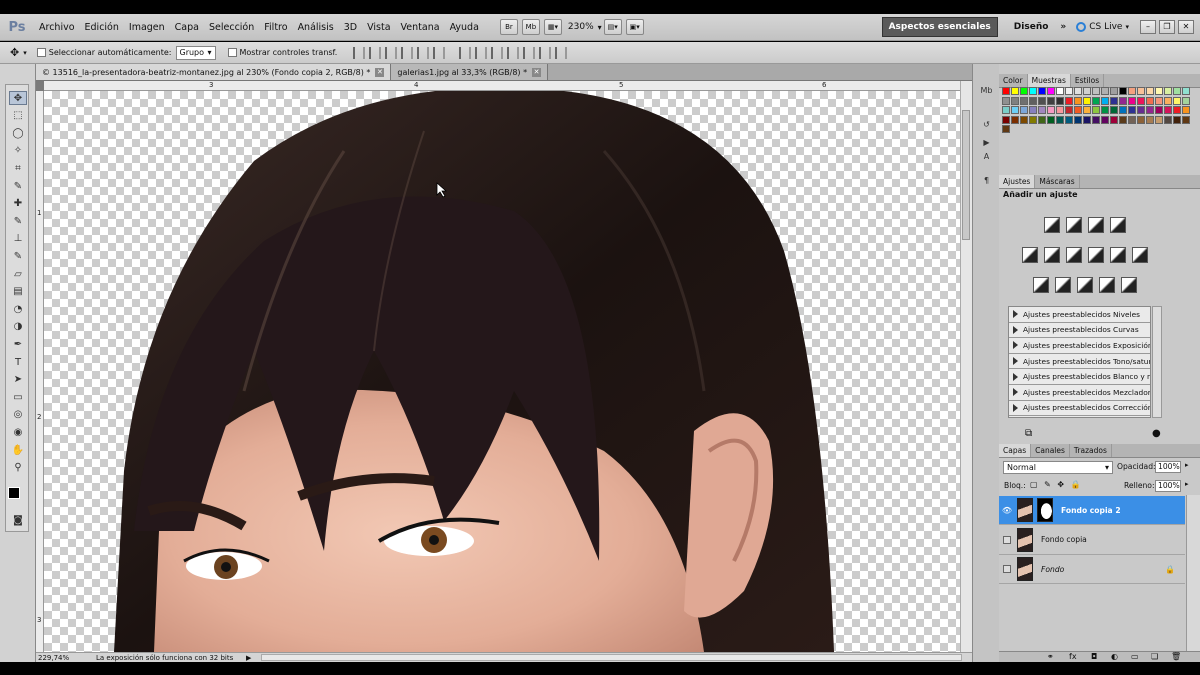 The image size is (1200, 675). What do you see at coordinates (1007, 569) in the screenshot?
I see `visibility-toggle` at bounding box center [1007, 569].